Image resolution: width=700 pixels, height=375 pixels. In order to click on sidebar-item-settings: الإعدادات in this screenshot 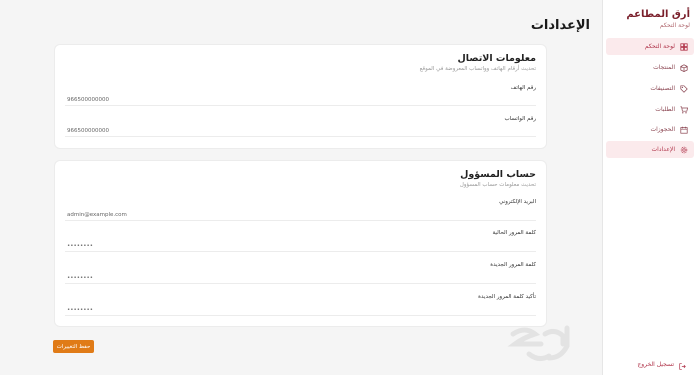, I will do `click(650, 149)`.